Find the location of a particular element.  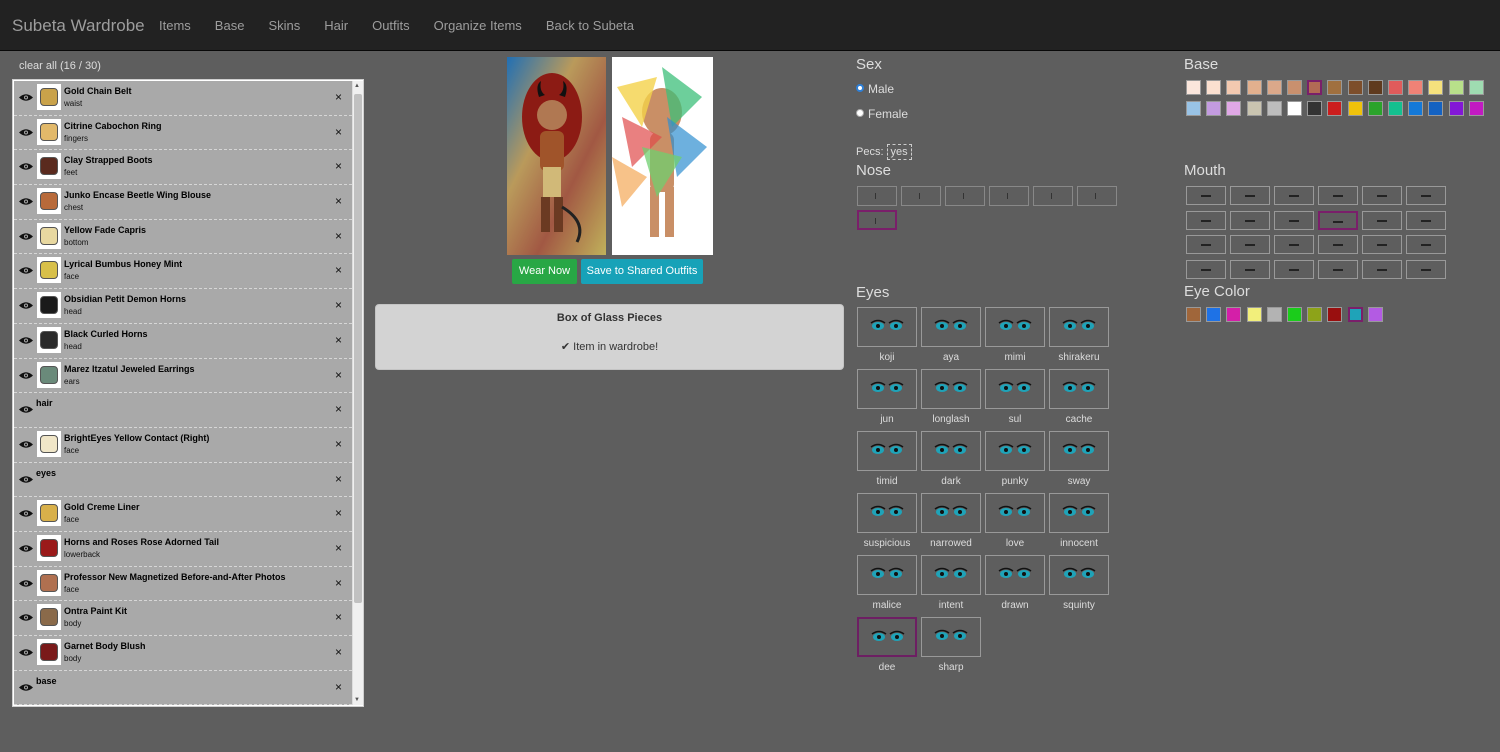

wear-now-button: Wear Now is located at coordinates (544, 271).